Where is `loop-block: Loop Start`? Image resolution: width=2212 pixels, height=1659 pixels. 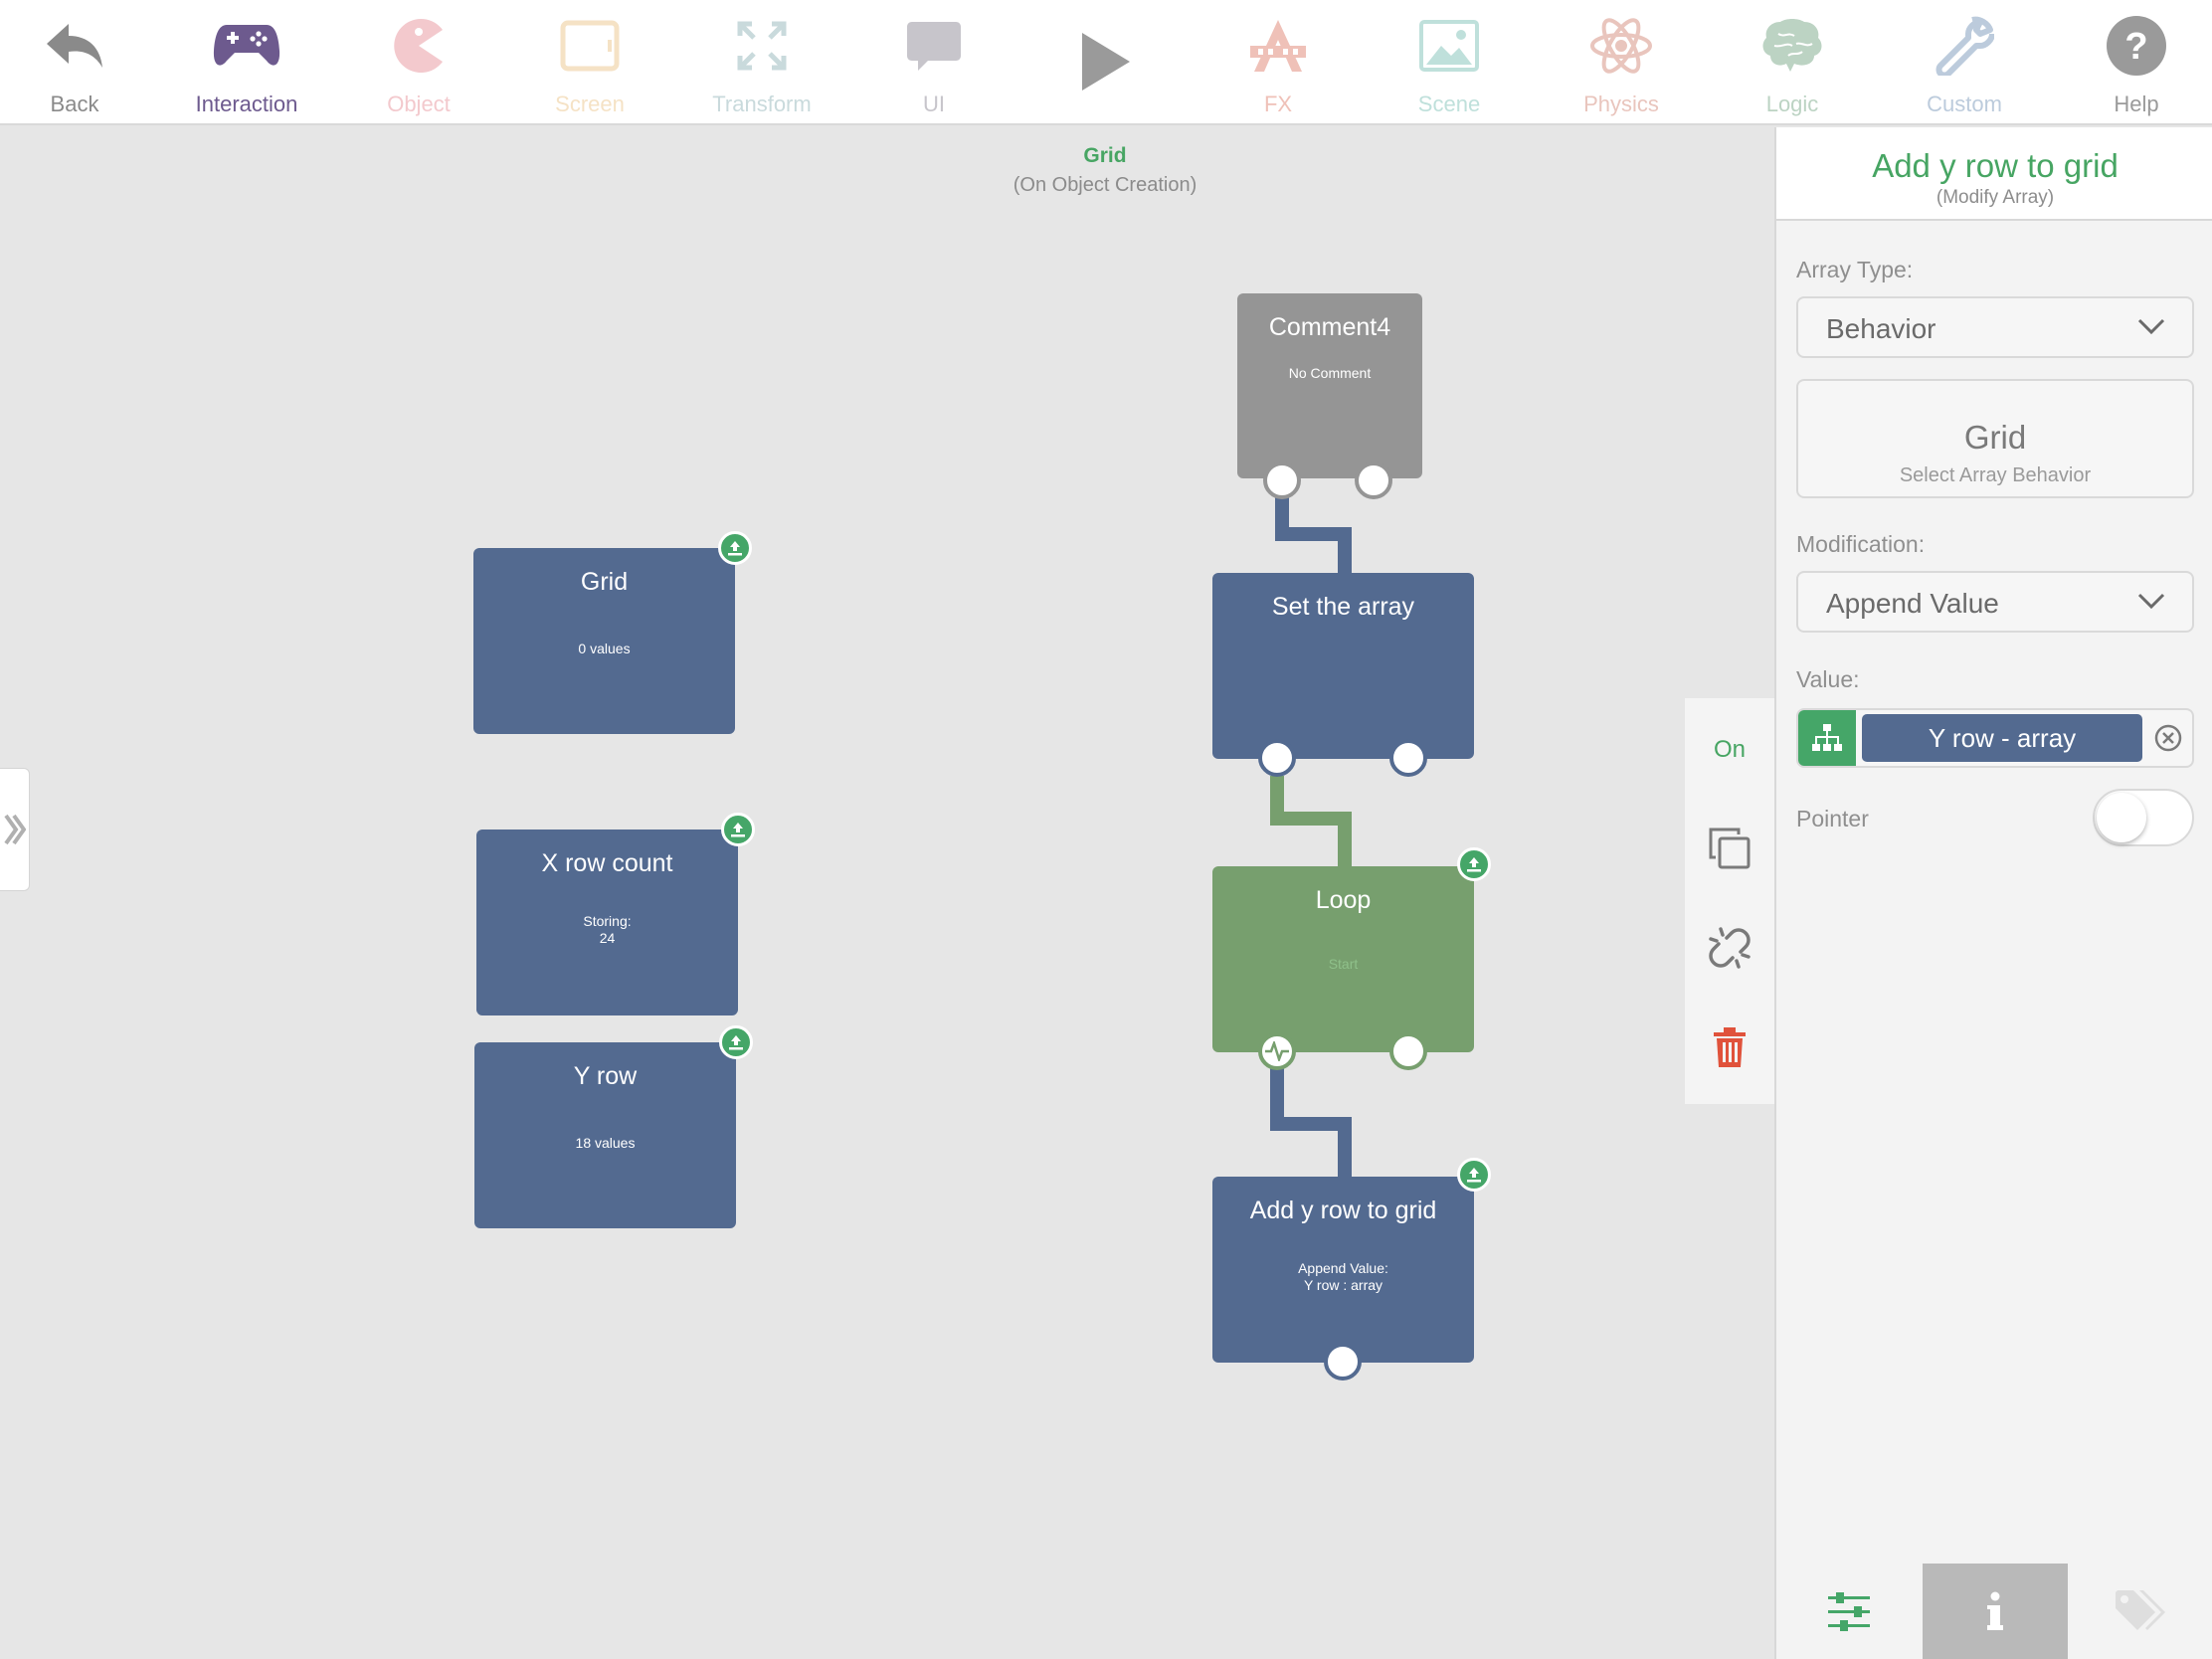 loop-block: Loop Start is located at coordinates (1343, 959).